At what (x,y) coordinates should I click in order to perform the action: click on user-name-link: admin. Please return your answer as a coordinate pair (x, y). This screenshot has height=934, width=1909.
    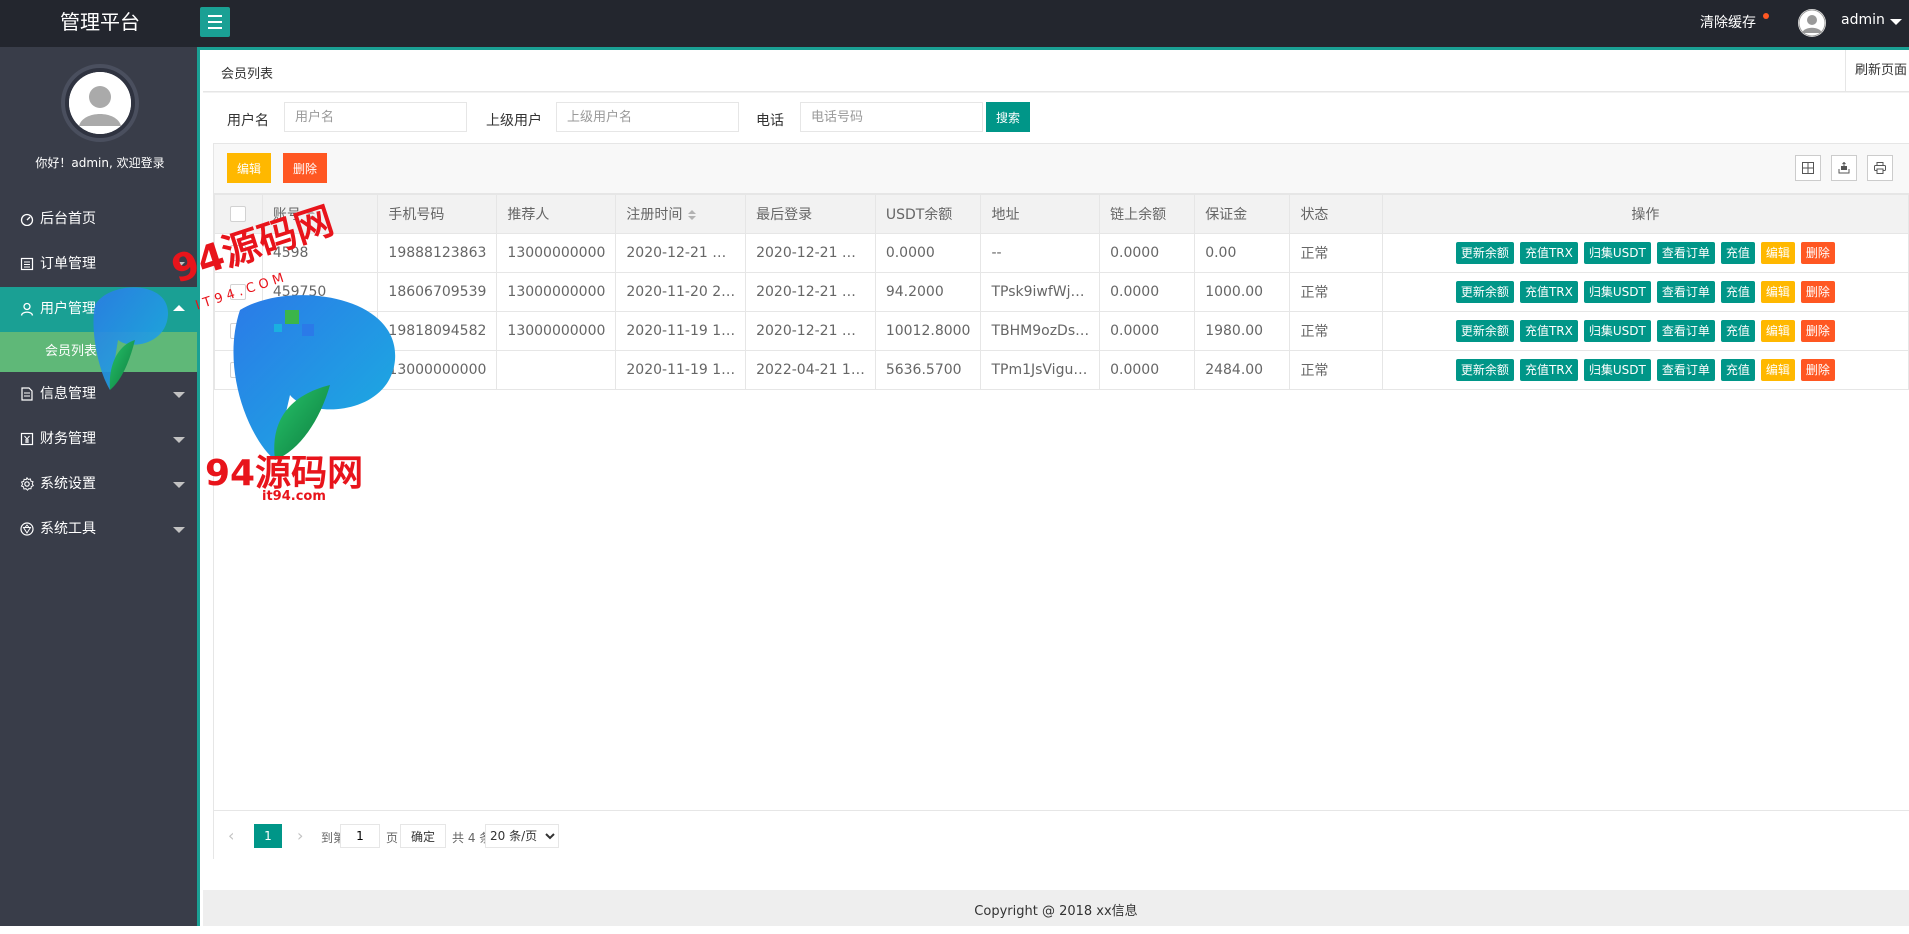
    Looking at the image, I should click on (1863, 20).